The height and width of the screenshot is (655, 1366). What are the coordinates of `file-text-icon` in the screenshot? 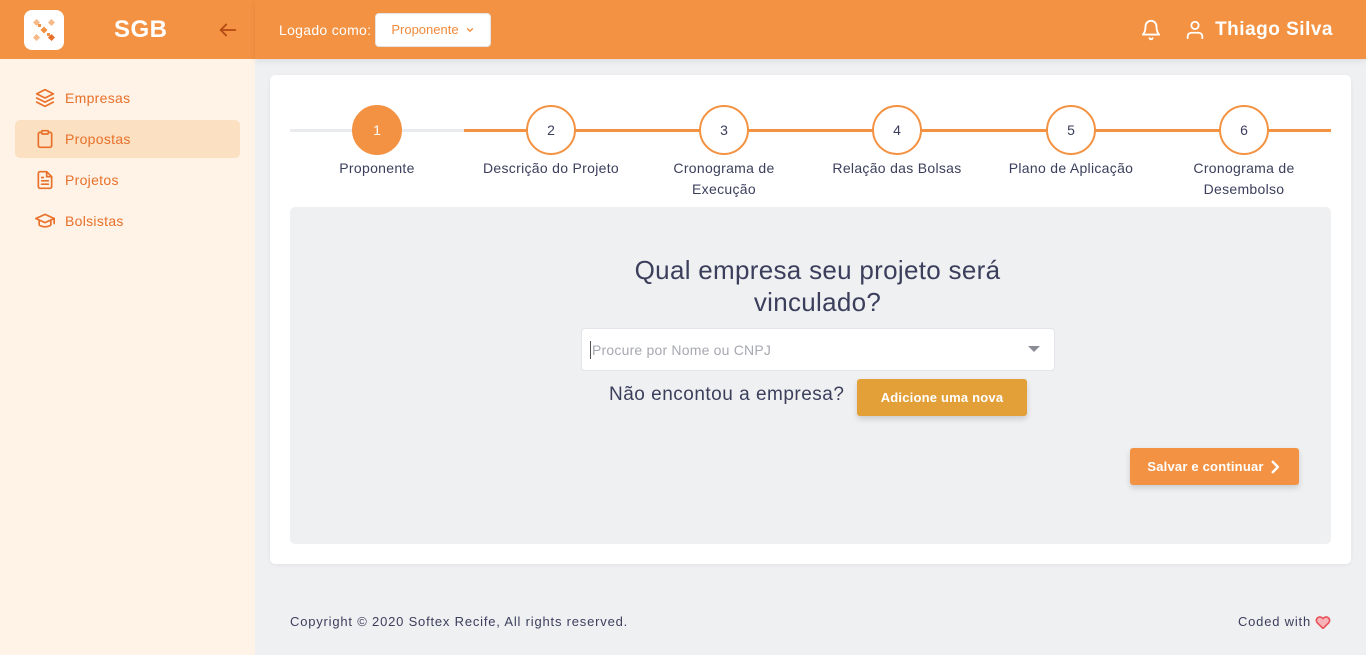 It's located at (45, 180).